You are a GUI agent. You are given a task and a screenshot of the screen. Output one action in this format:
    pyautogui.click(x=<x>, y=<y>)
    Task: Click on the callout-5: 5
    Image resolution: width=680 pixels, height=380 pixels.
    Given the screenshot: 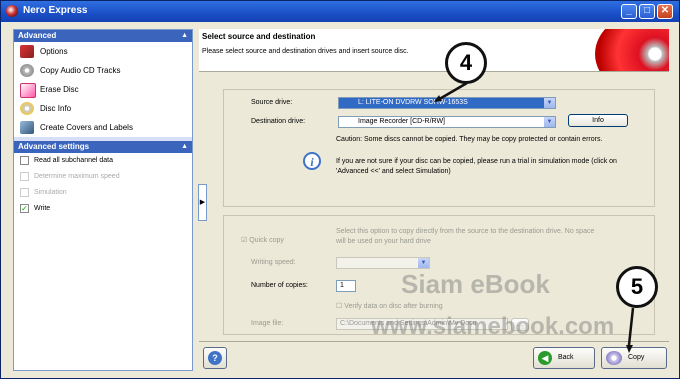 What is the action you would take?
    pyautogui.click(x=637, y=287)
    